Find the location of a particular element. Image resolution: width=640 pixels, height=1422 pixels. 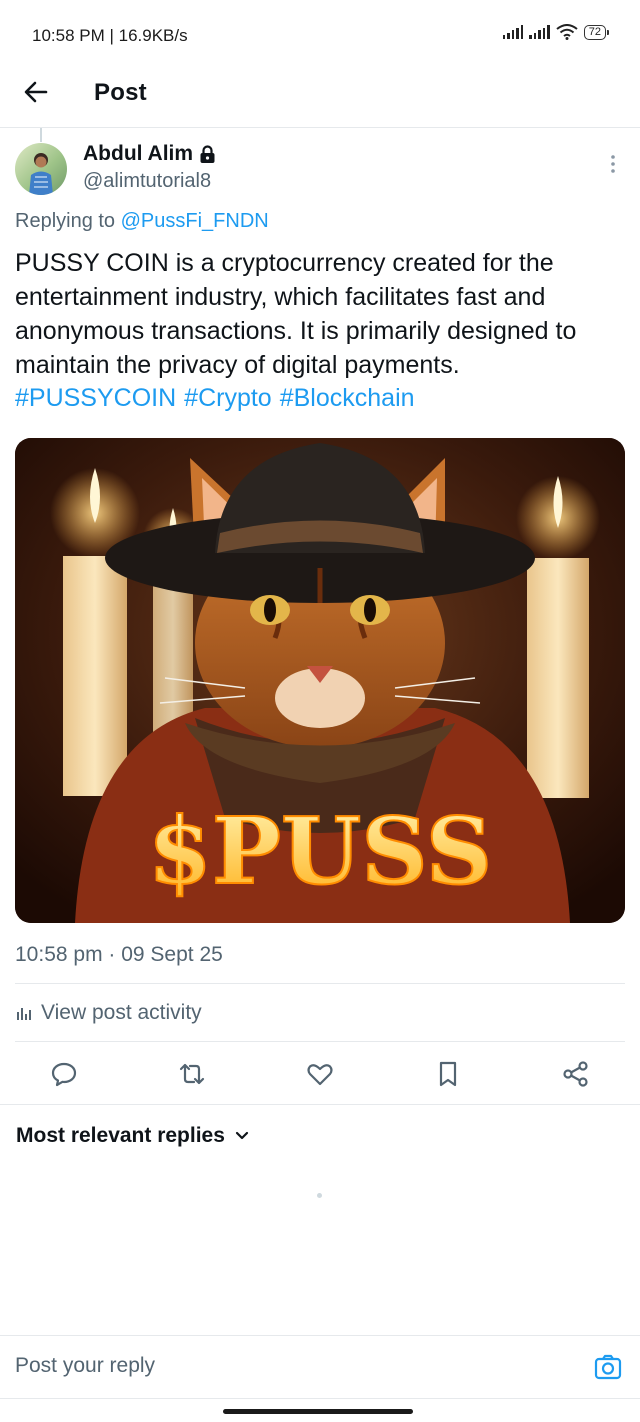

avatar-person-icon is located at coordinates (41, 174).